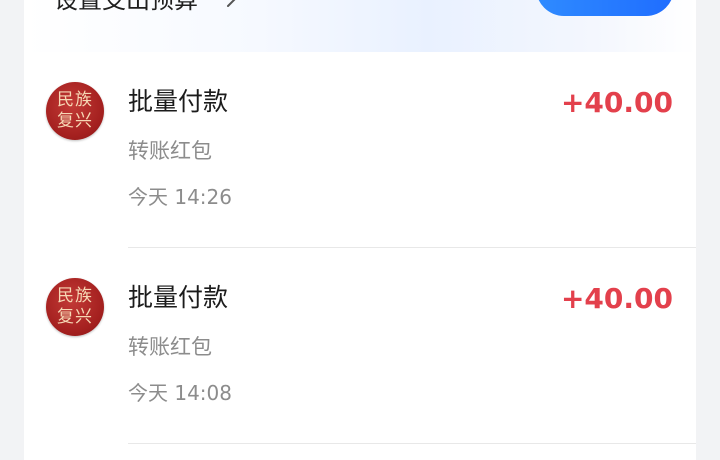  Describe the element at coordinates (180, 197) in the screenshot. I see `transaction-time: 今天 14:26` at that location.